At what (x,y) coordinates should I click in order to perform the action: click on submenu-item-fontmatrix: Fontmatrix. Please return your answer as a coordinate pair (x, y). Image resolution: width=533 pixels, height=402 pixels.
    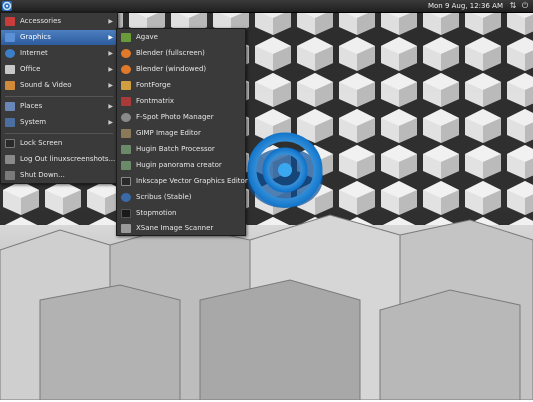
    Looking at the image, I should click on (181, 101).